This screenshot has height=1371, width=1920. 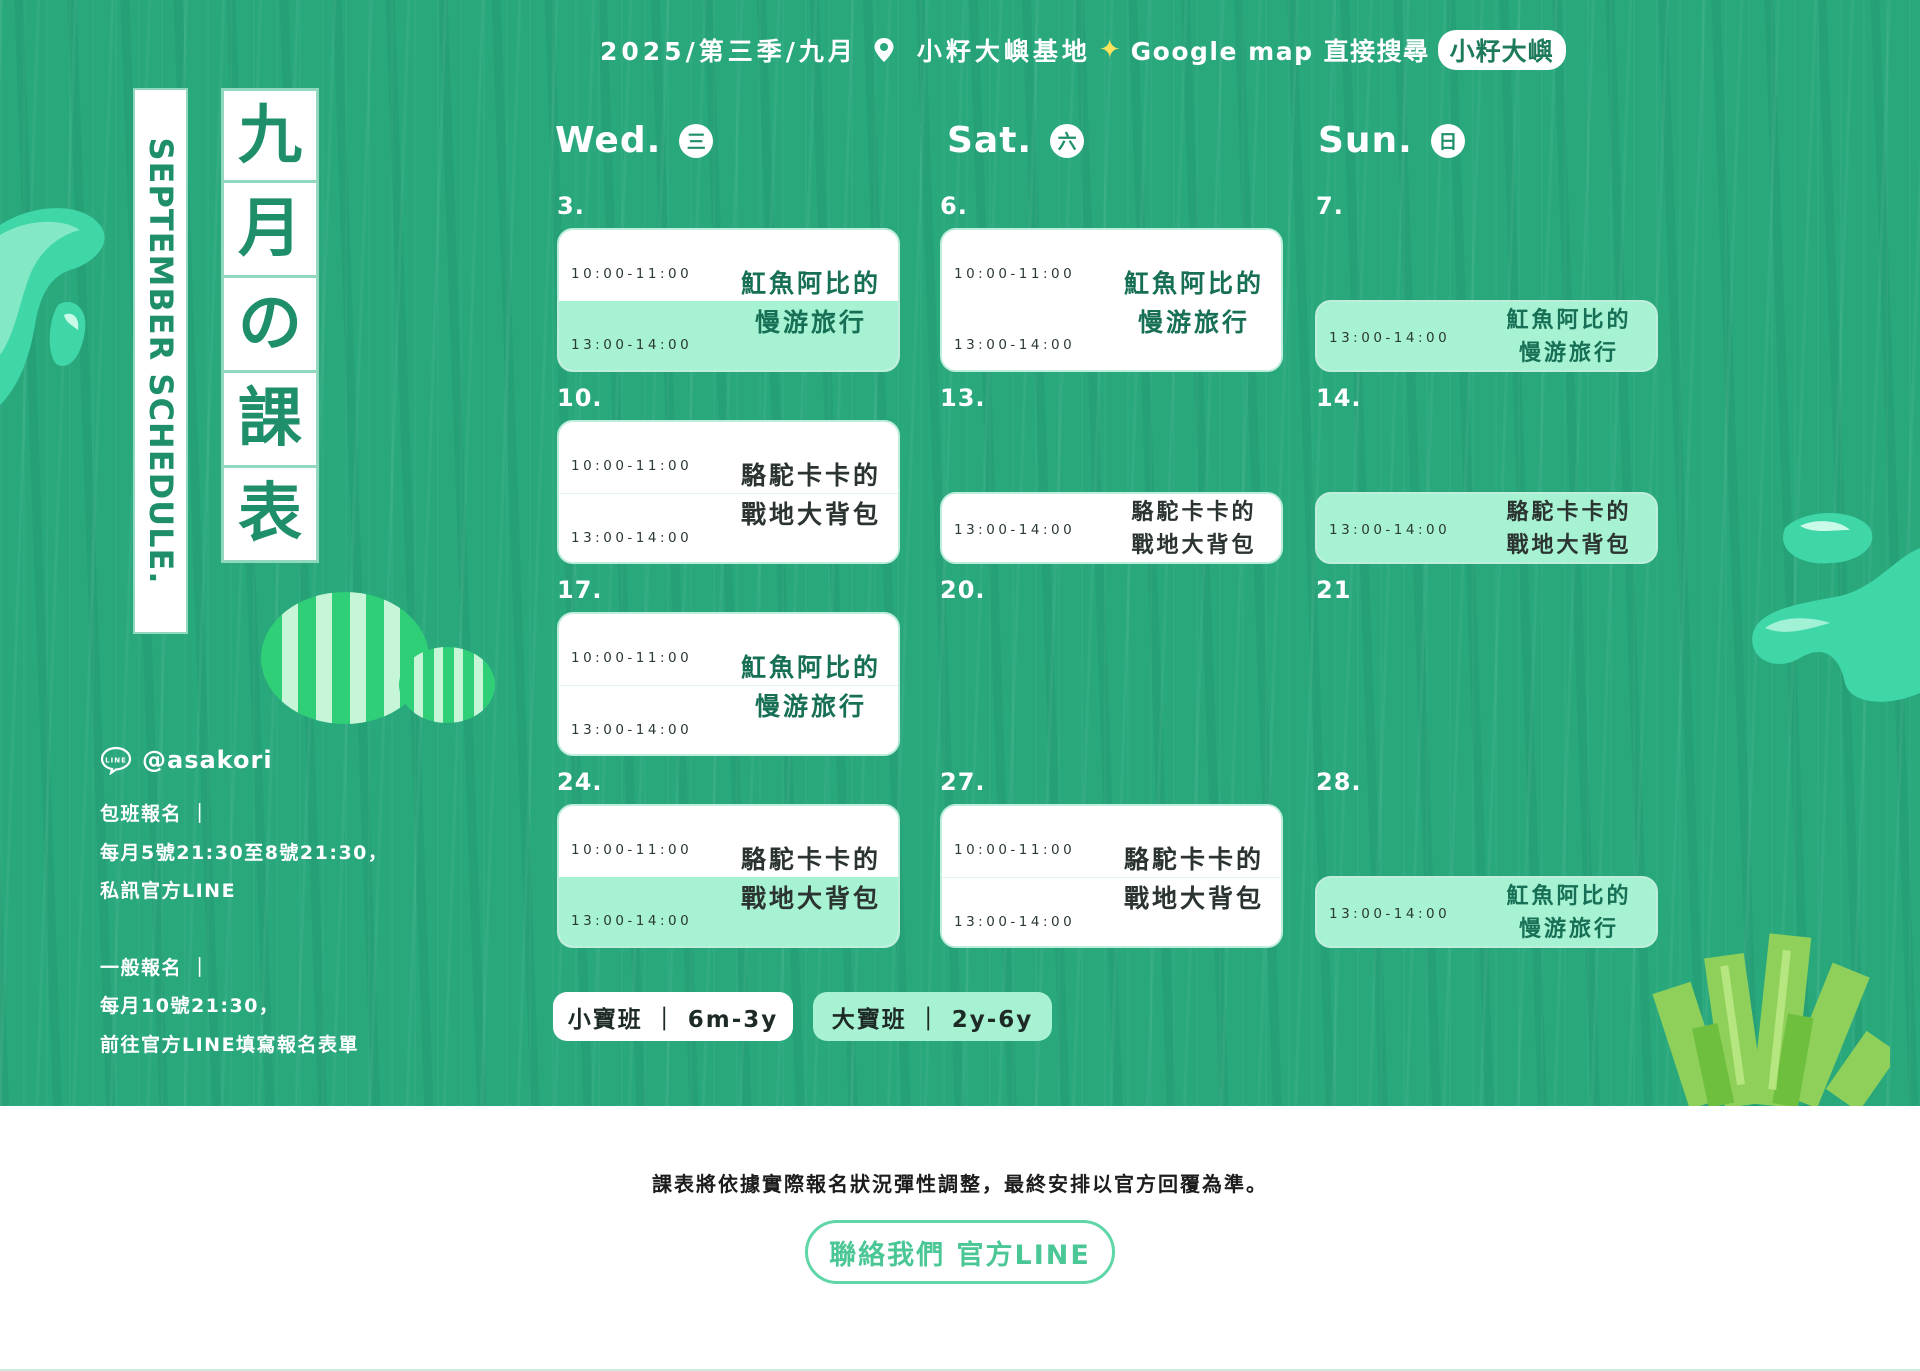 What do you see at coordinates (1771, 1019) in the screenshot?
I see `green-seaweed-decoration` at bounding box center [1771, 1019].